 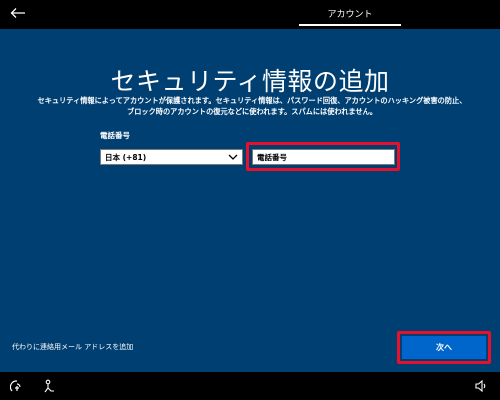 I want to click on accessibility-person-icon, so click(x=49, y=386).